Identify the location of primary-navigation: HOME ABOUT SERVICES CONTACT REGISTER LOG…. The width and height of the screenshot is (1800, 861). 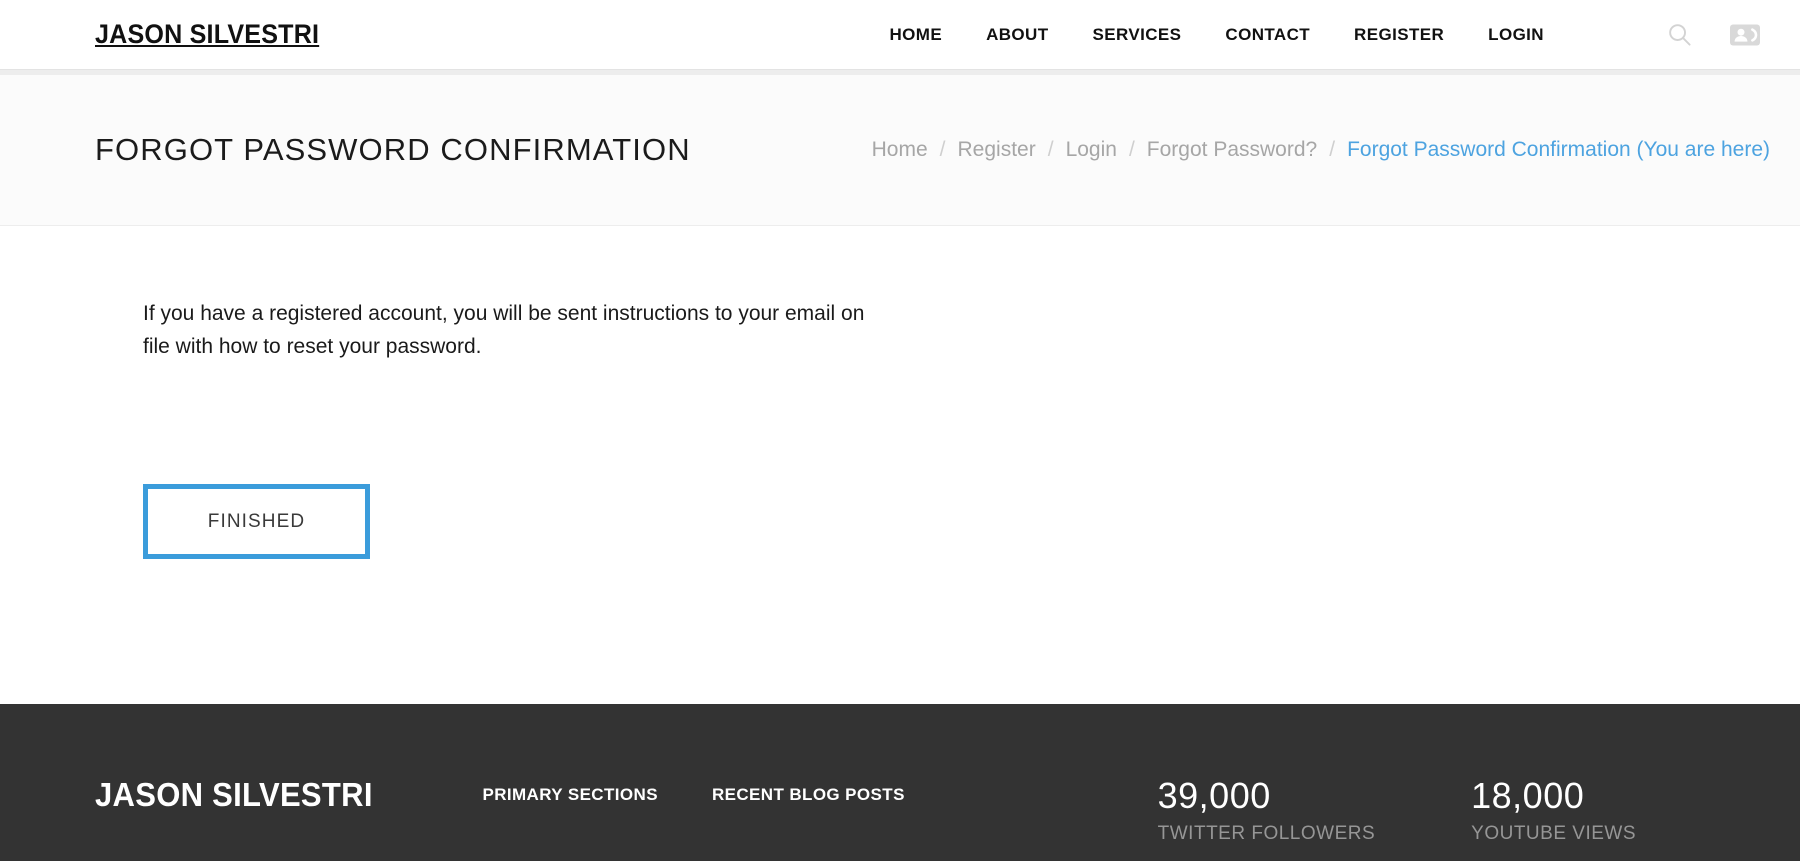
(1324, 35).